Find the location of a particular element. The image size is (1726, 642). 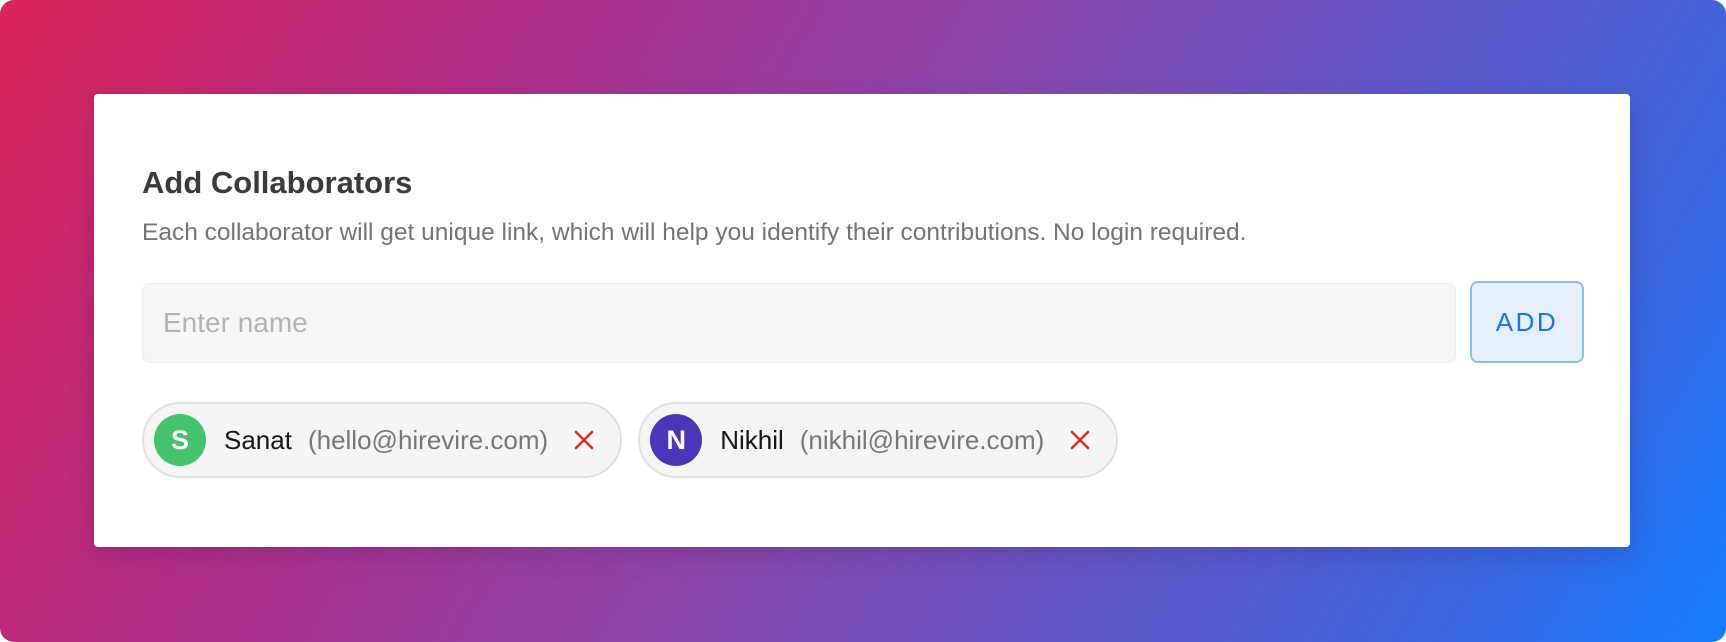

add-button: ADD is located at coordinates (1527, 322).